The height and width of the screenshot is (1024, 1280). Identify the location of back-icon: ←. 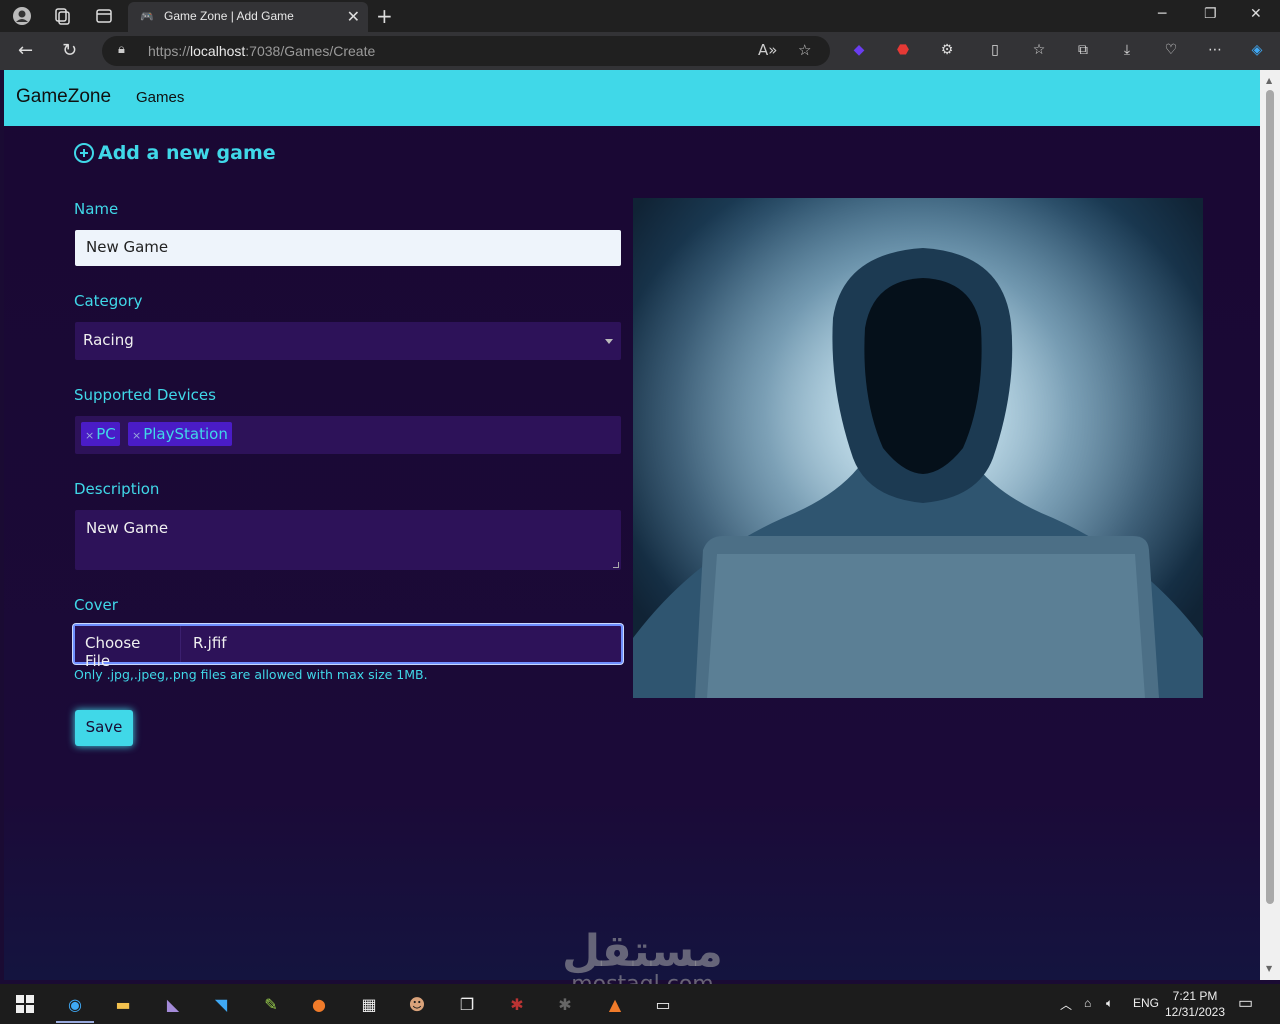
(25, 50).